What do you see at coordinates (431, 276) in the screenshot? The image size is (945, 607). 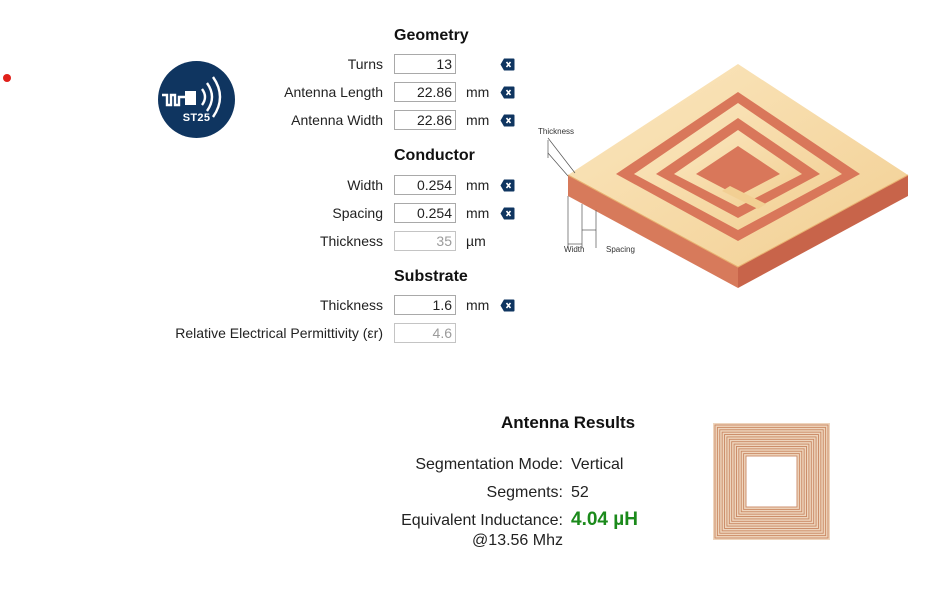 I see `substrate-title: Substrate` at bounding box center [431, 276].